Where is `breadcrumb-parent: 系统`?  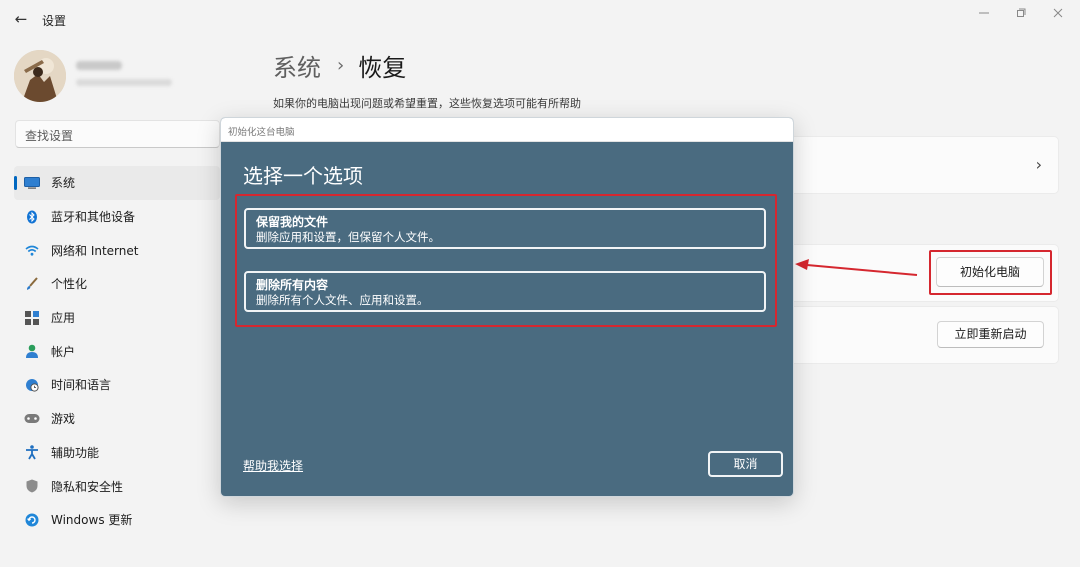
breadcrumb-parent: 系统 is located at coordinates (297, 65).